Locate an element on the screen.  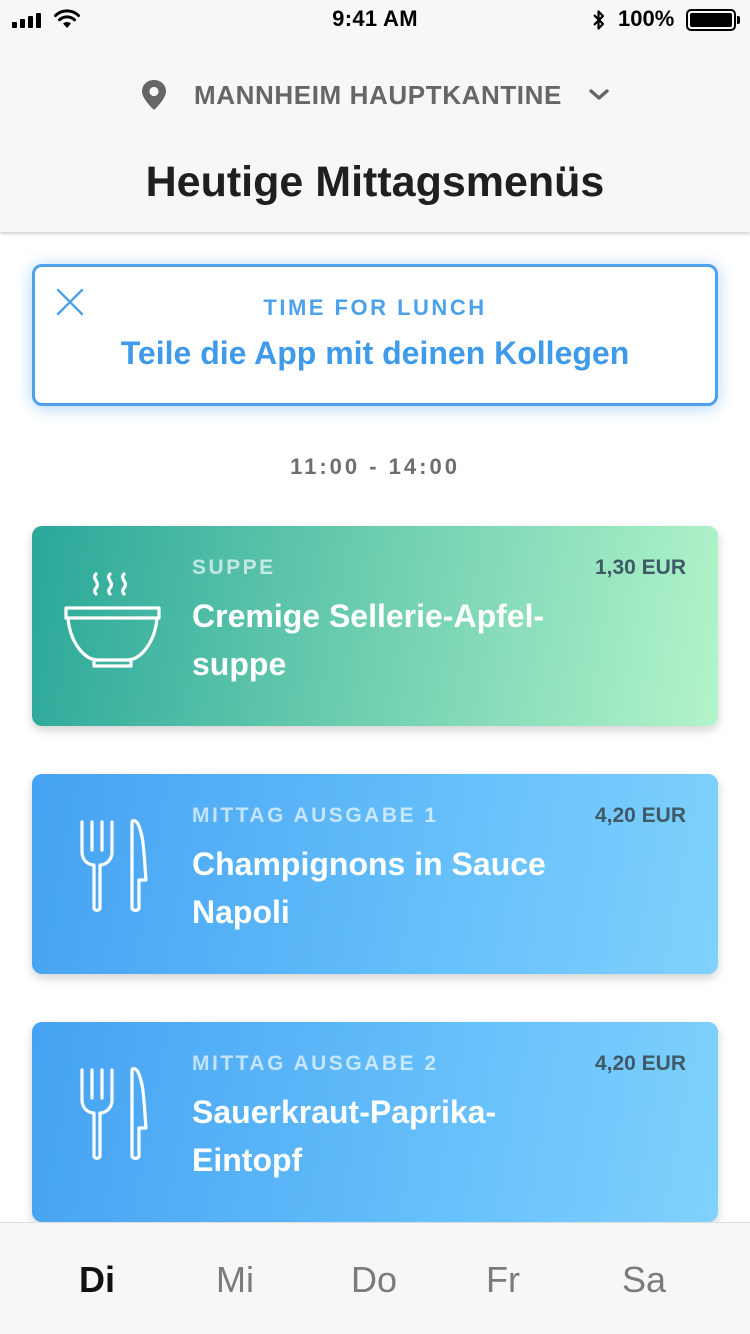
location-selector: MANNHEIM HAUPTKANTINE is located at coordinates (375, 95).